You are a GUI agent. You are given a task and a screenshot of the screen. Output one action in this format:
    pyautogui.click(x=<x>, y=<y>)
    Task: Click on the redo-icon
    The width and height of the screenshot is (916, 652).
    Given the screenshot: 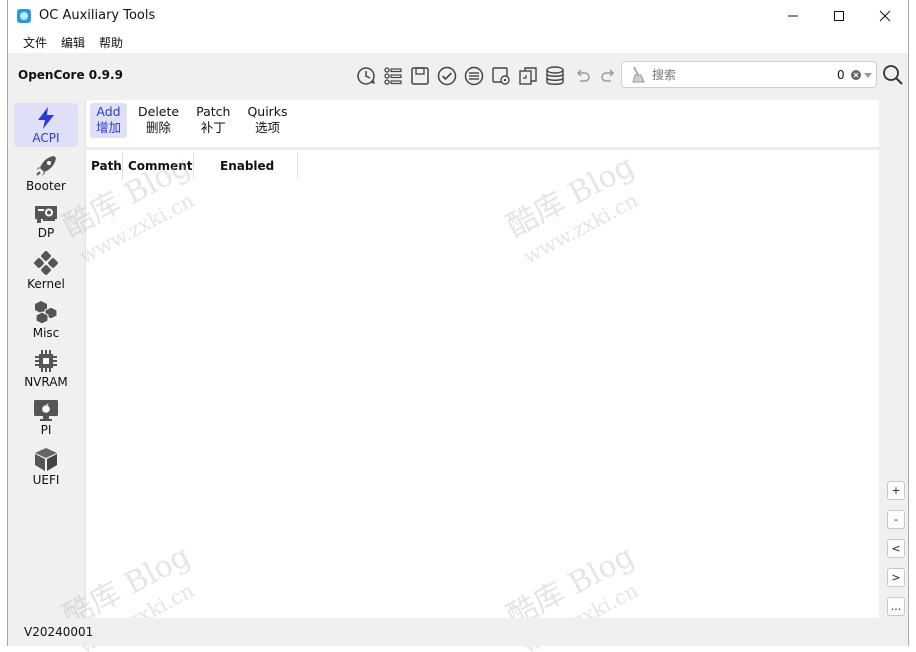 What is the action you would take?
    pyautogui.click(x=607, y=75)
    